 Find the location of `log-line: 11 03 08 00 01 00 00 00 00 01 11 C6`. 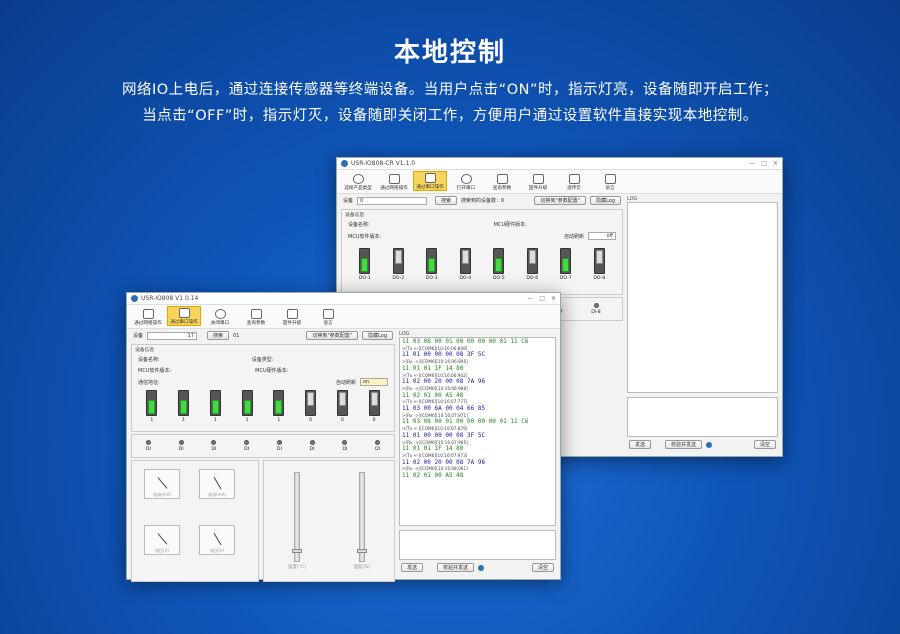

log-line: 11 03 08 00 01 00 00 00 00 01 11 C6 is located at coordinates (465, 341).